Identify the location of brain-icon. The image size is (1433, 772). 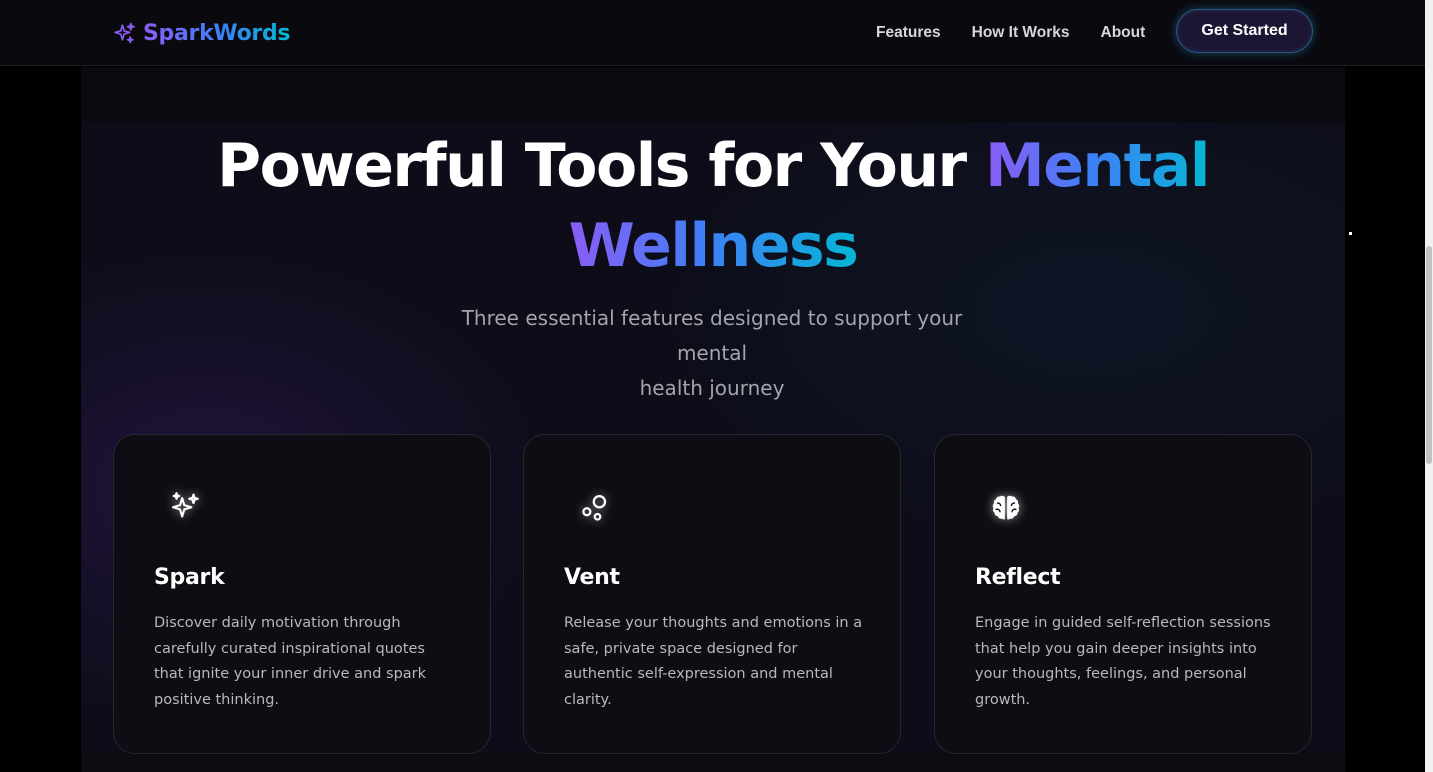
(1006, 507).